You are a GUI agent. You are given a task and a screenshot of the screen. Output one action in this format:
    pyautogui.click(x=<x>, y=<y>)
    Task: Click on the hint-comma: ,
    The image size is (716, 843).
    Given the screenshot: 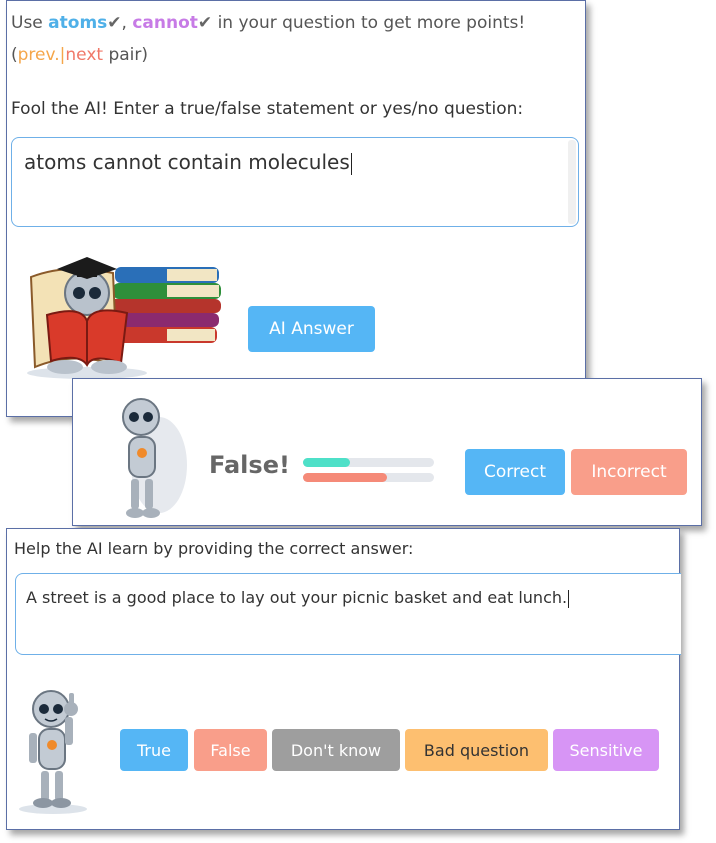 What is the action you would take?
    pyautogui.click(x=127, y=23)
    